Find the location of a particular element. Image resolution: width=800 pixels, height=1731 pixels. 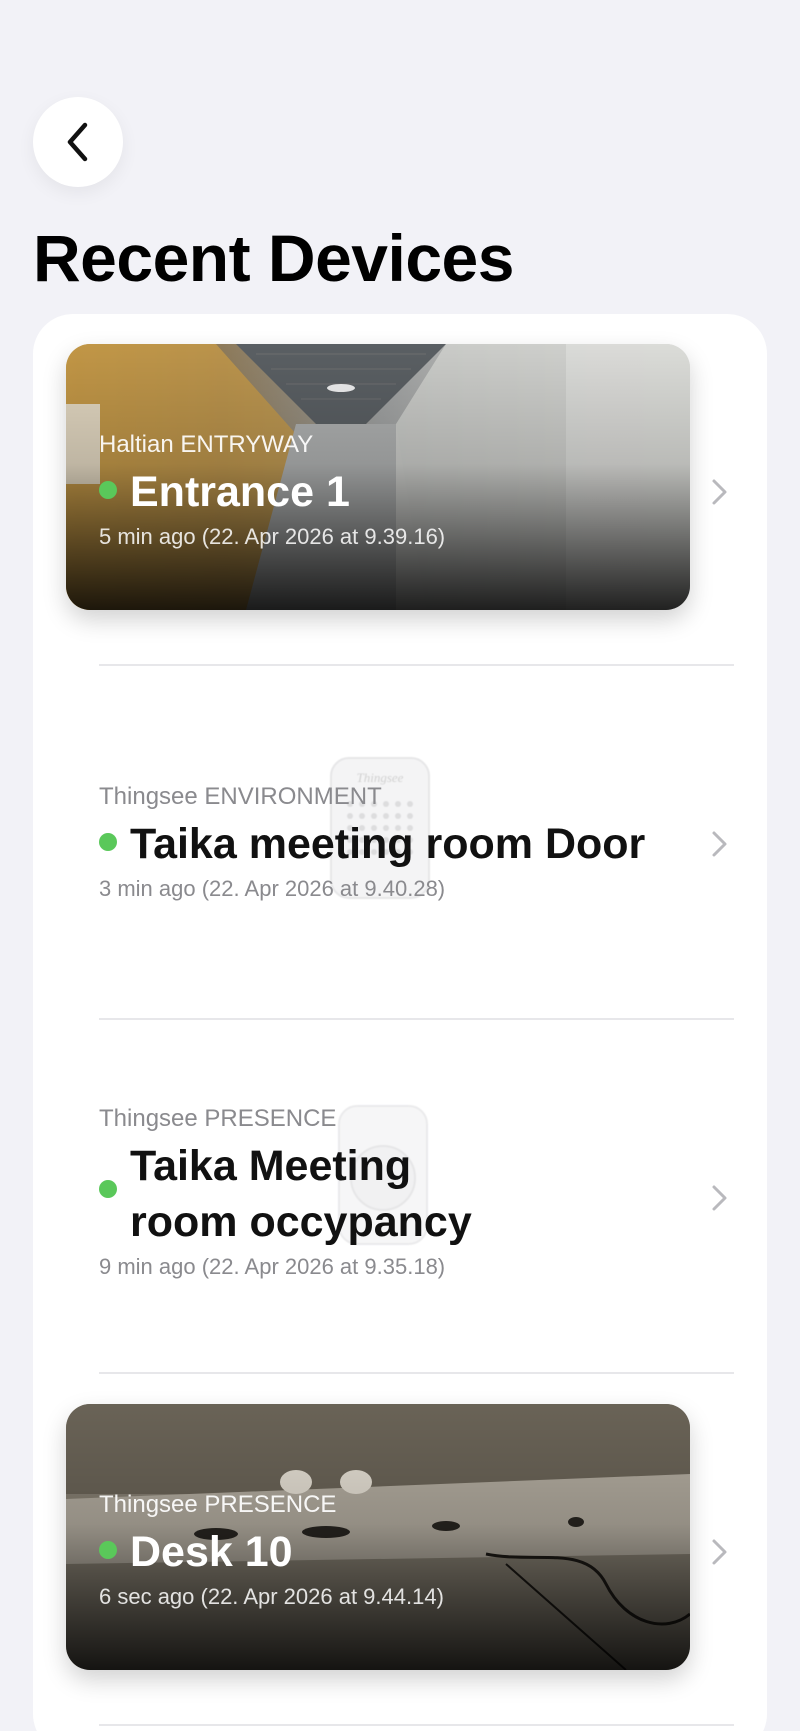

device-name: Taika meeting room Door is located at coordinates (388, 844).